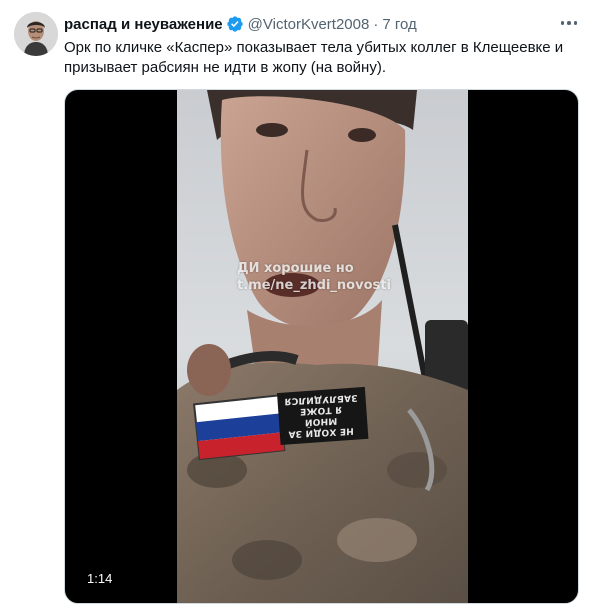 The height and width of the screenshot is (611, 594). What do you see at coordinates (399, 24) in the screenshot?
I see `timestamp: 7 год` at bounding box center [399, 24].